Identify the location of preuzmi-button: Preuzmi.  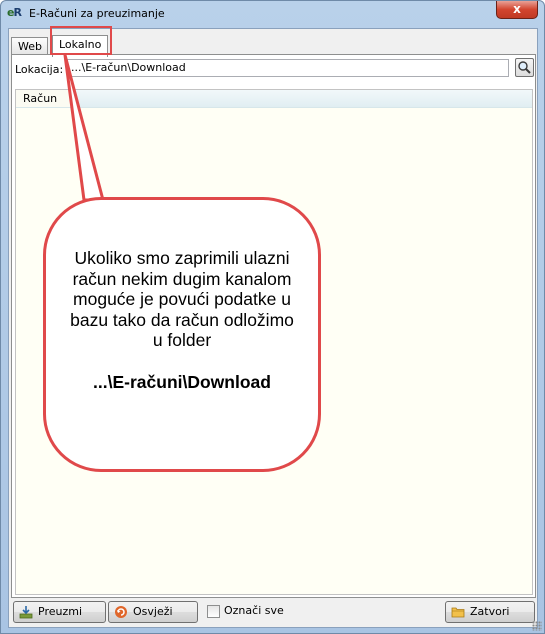
(59, 612).